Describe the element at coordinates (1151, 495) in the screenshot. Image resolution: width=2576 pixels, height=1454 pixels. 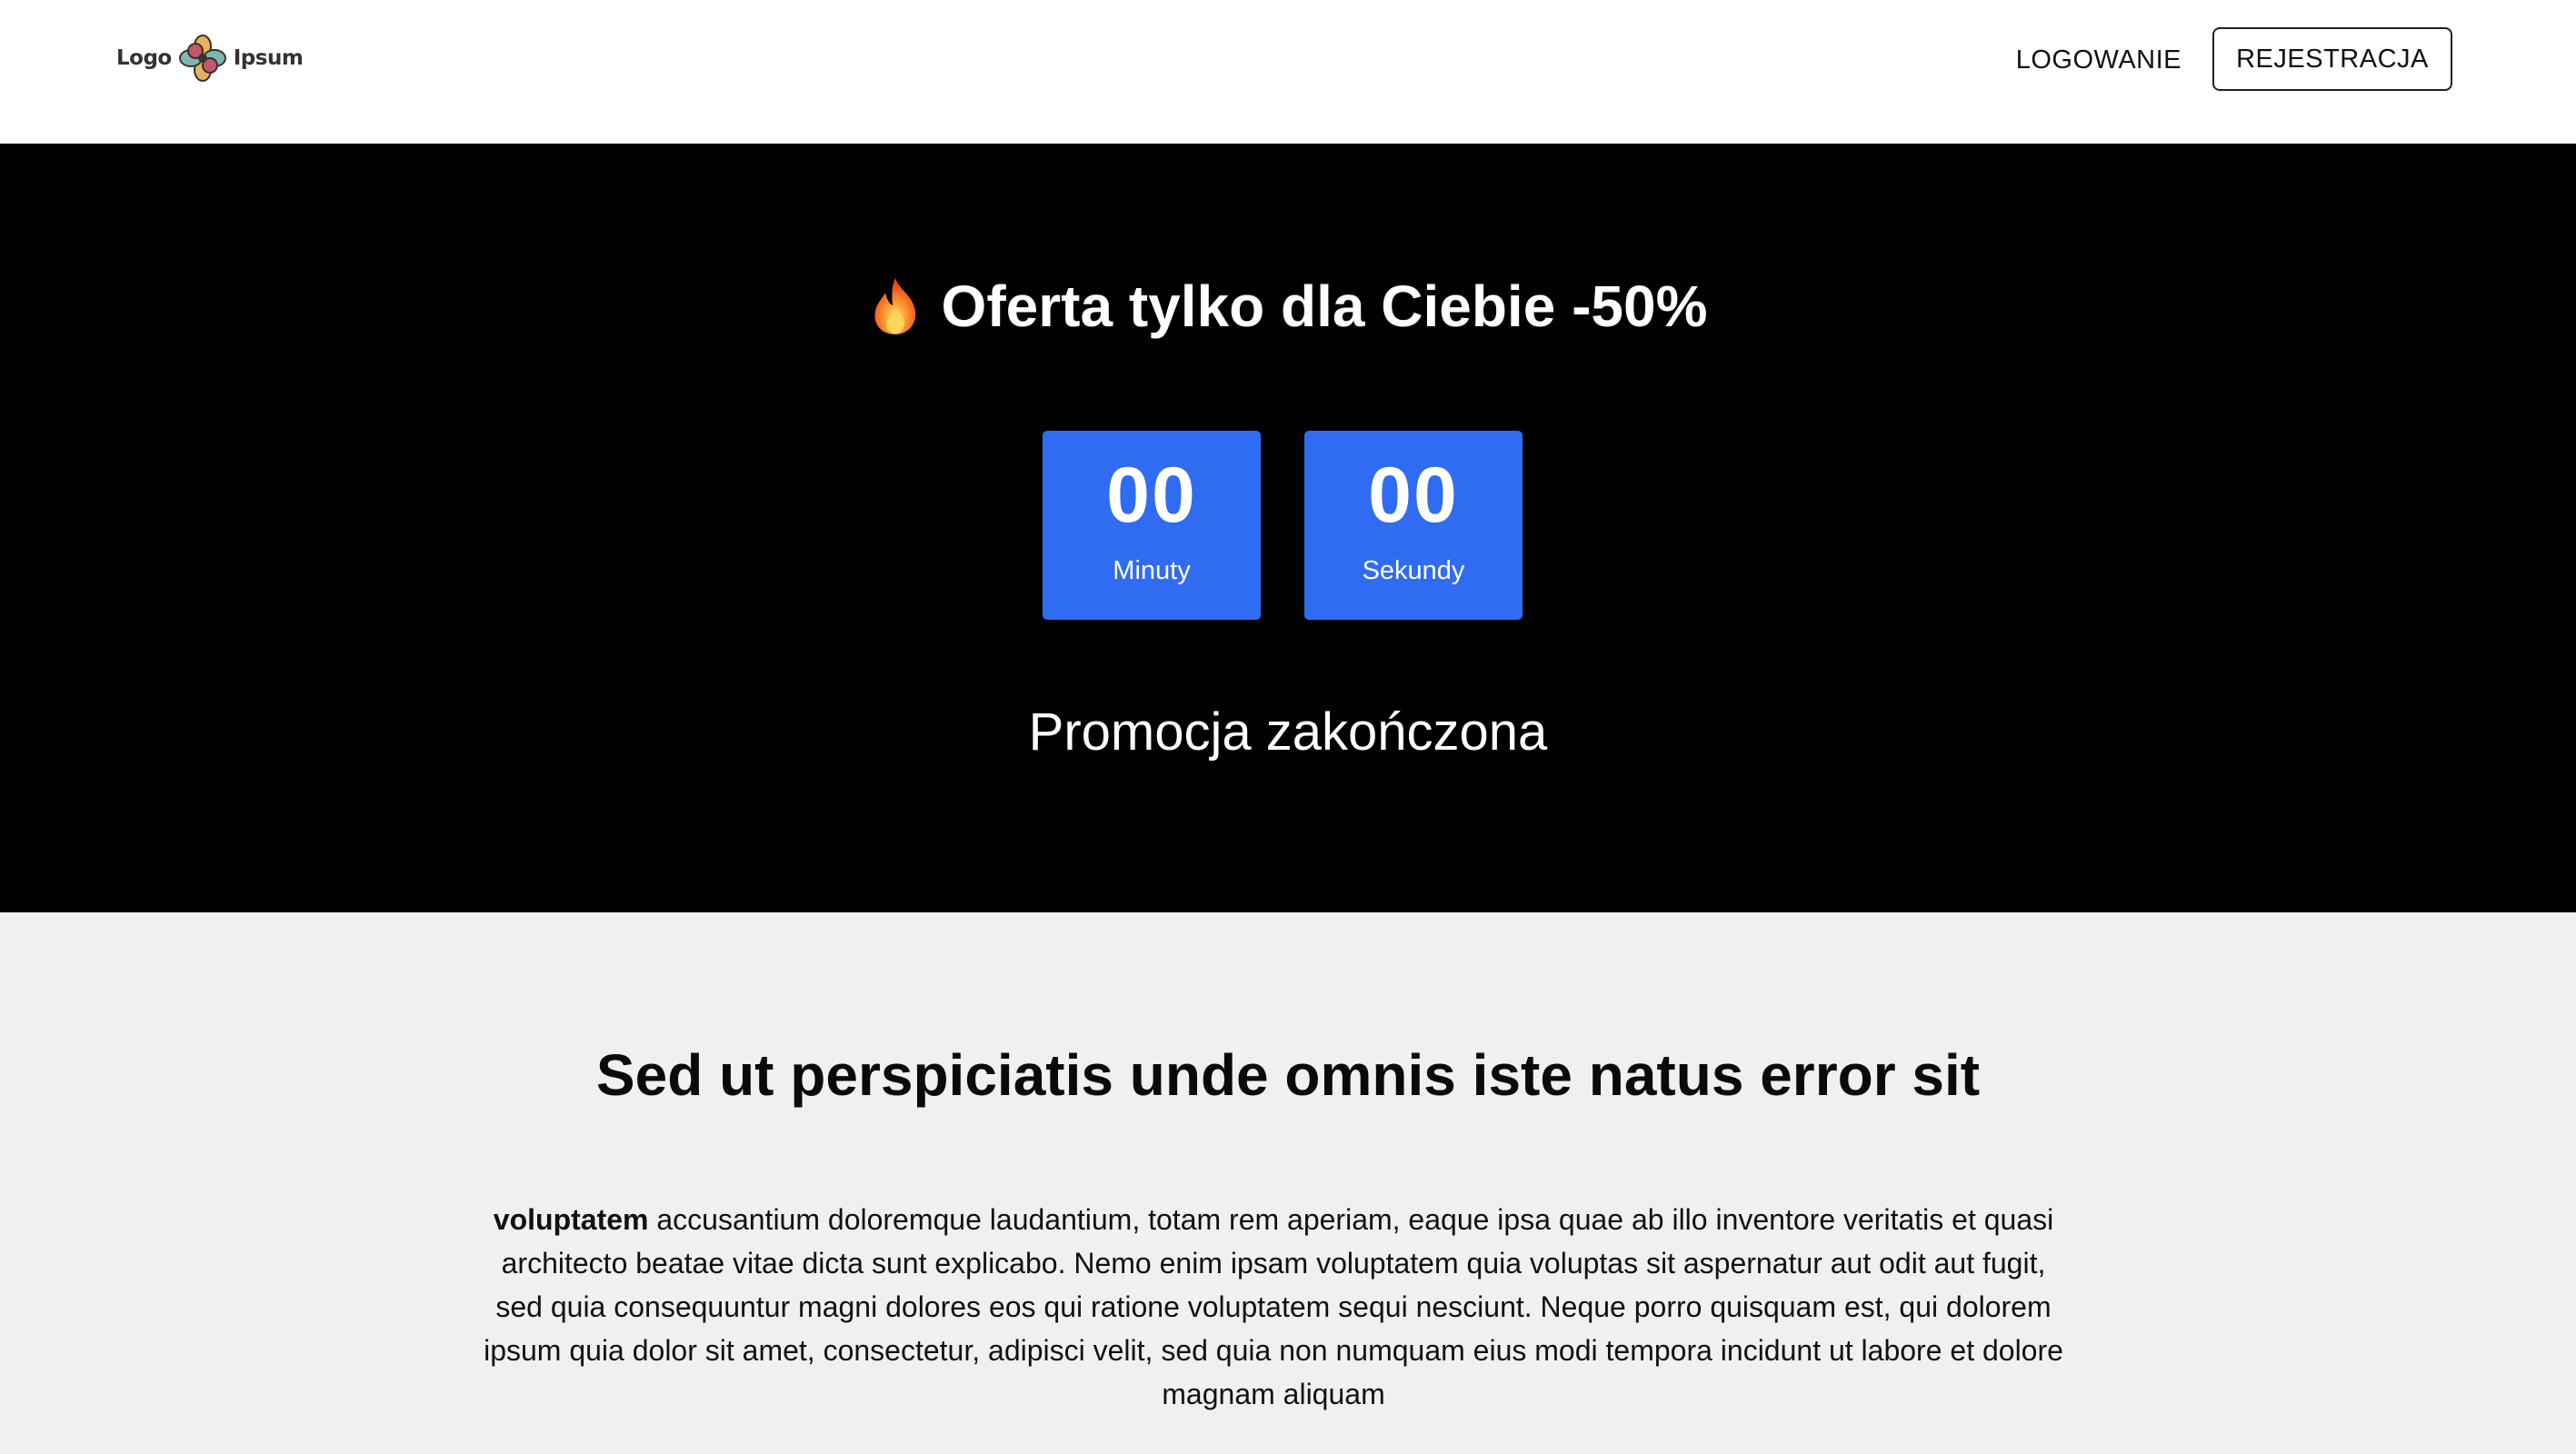
I see `countdown-minutes-value: 00` at that location.